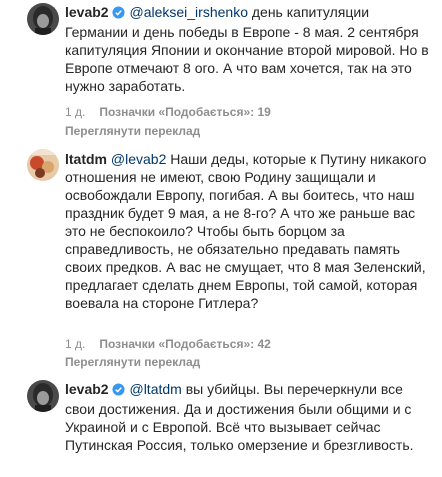 This screenshot has width=442, height=477. I want to click on comment-likes-count: Позначки «Подобається»: 19, so click(184, 112).